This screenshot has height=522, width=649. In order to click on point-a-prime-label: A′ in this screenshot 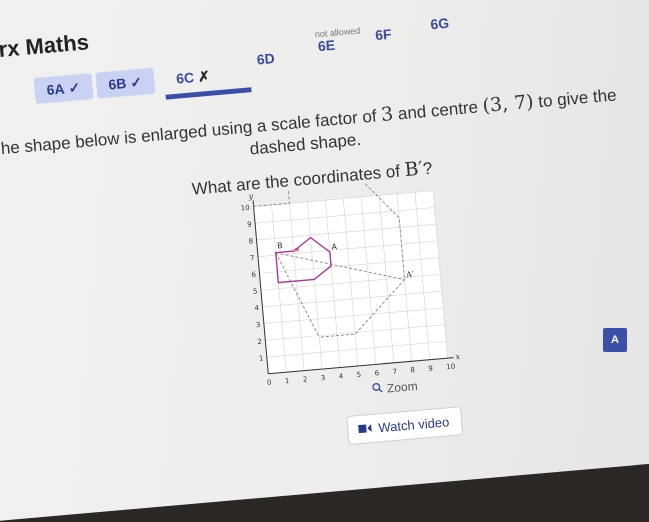, I will do `click(410, 275)`.